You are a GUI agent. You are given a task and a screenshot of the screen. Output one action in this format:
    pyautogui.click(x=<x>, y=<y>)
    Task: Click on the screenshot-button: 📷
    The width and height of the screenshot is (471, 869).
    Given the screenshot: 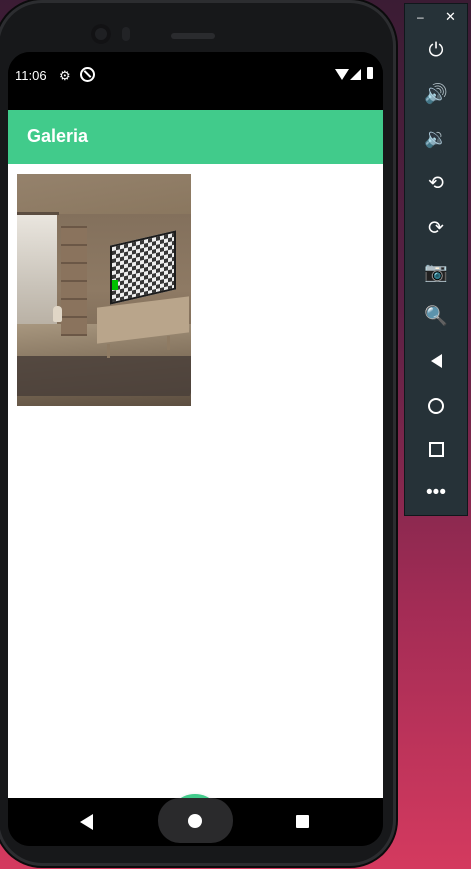 What is the action you would take?
    pyautogui.click(x=436, y=273)
    